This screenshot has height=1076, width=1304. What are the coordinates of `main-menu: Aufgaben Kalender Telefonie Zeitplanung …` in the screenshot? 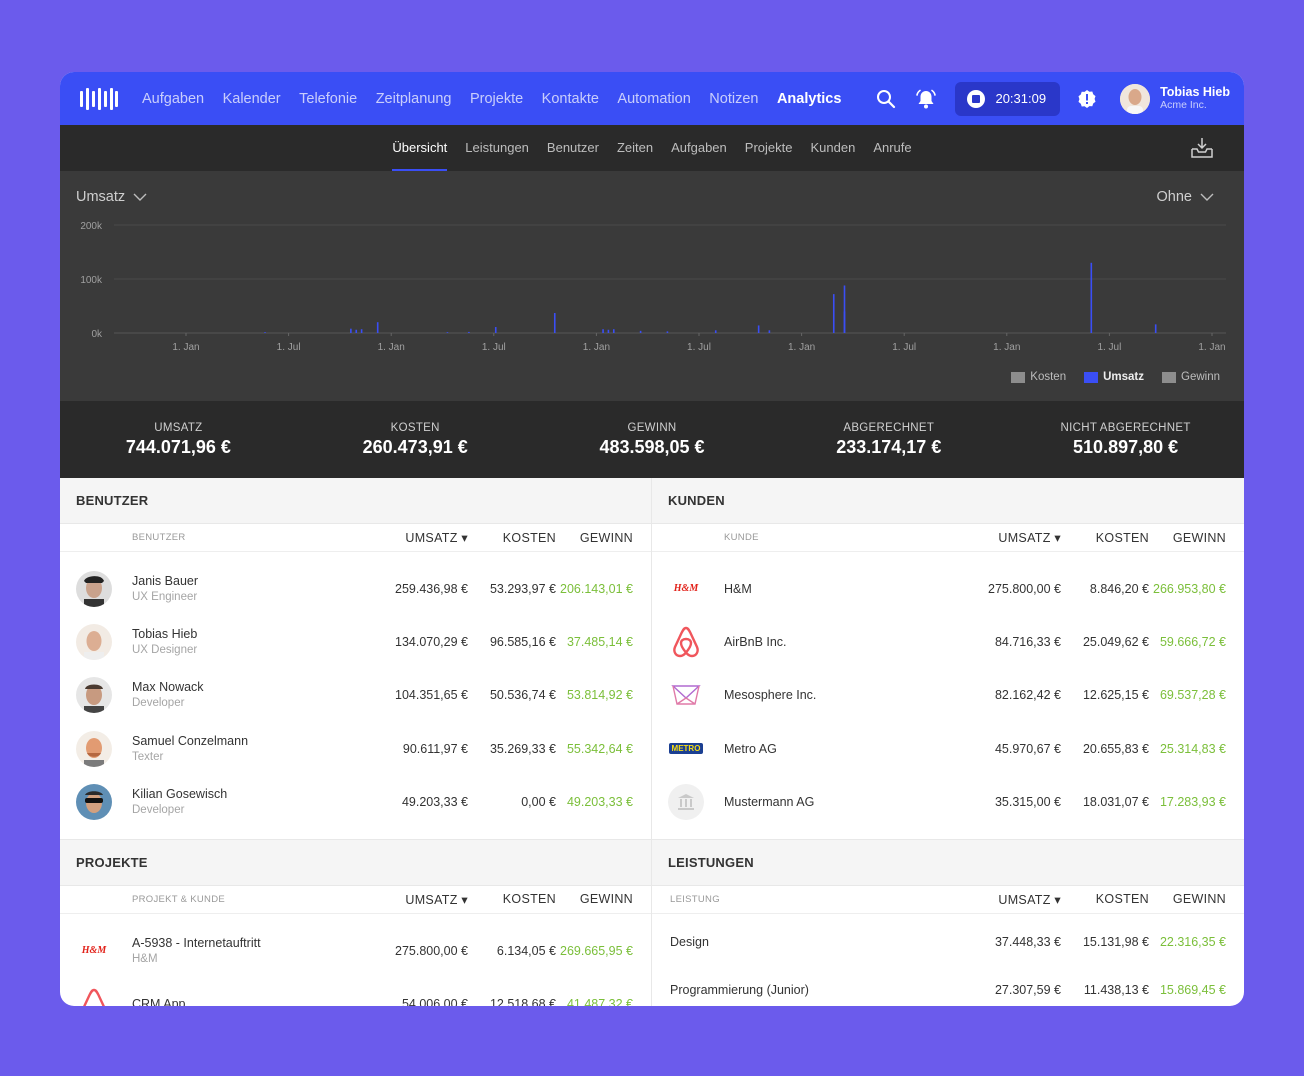 It's located at (501, 99).